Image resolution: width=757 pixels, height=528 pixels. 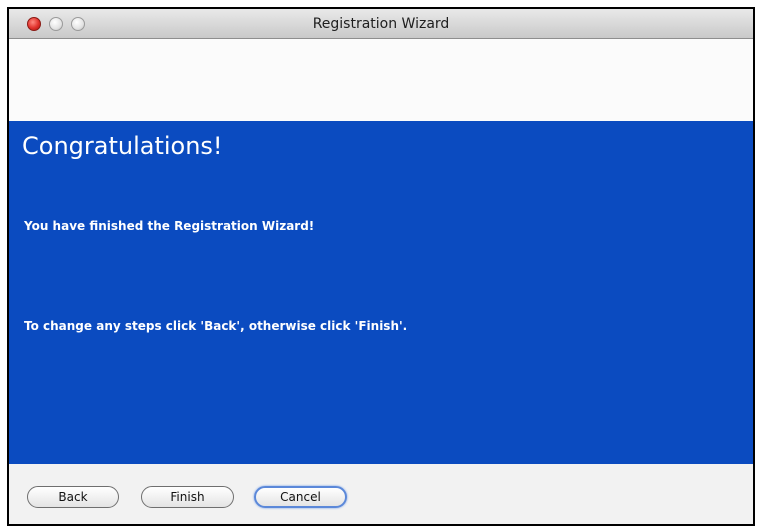 What do you see at coordinates (300, 497) in the screenshot?
I see `cancel-button: Cancel` at bounding box center [300, 497].